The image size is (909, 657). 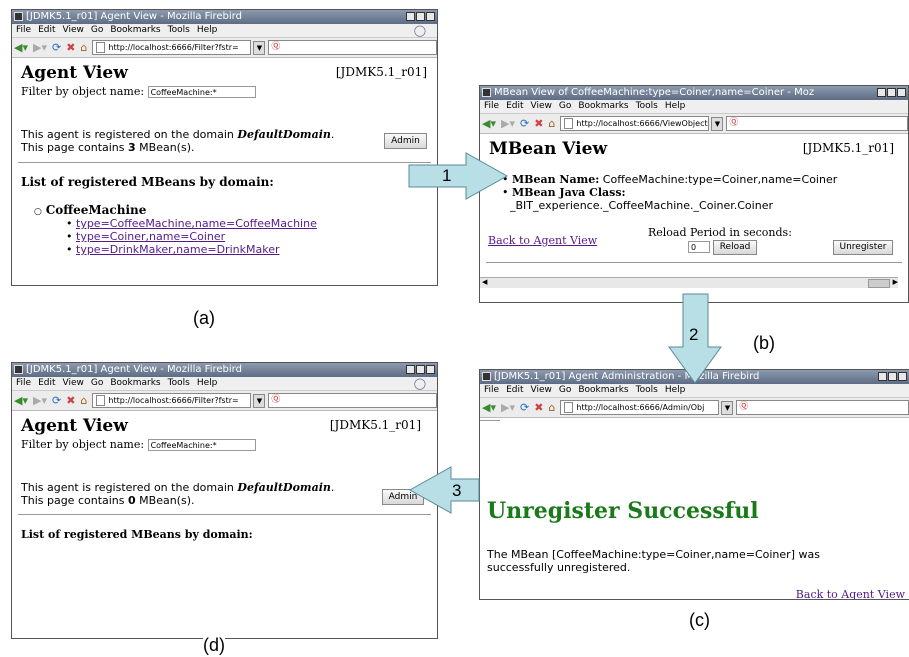 What do you see at coordinates (204, 318) in the screenshot?
I see `caption-a: (a)` at bounding box center [204, 318].